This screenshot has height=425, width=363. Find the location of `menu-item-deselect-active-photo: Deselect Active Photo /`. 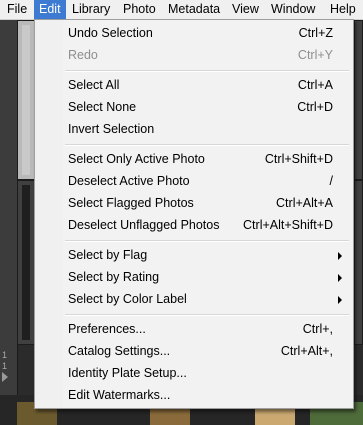

menu-item-deselect-active-photo: Deselect Active Photo / is located at coordinates (194, 181).